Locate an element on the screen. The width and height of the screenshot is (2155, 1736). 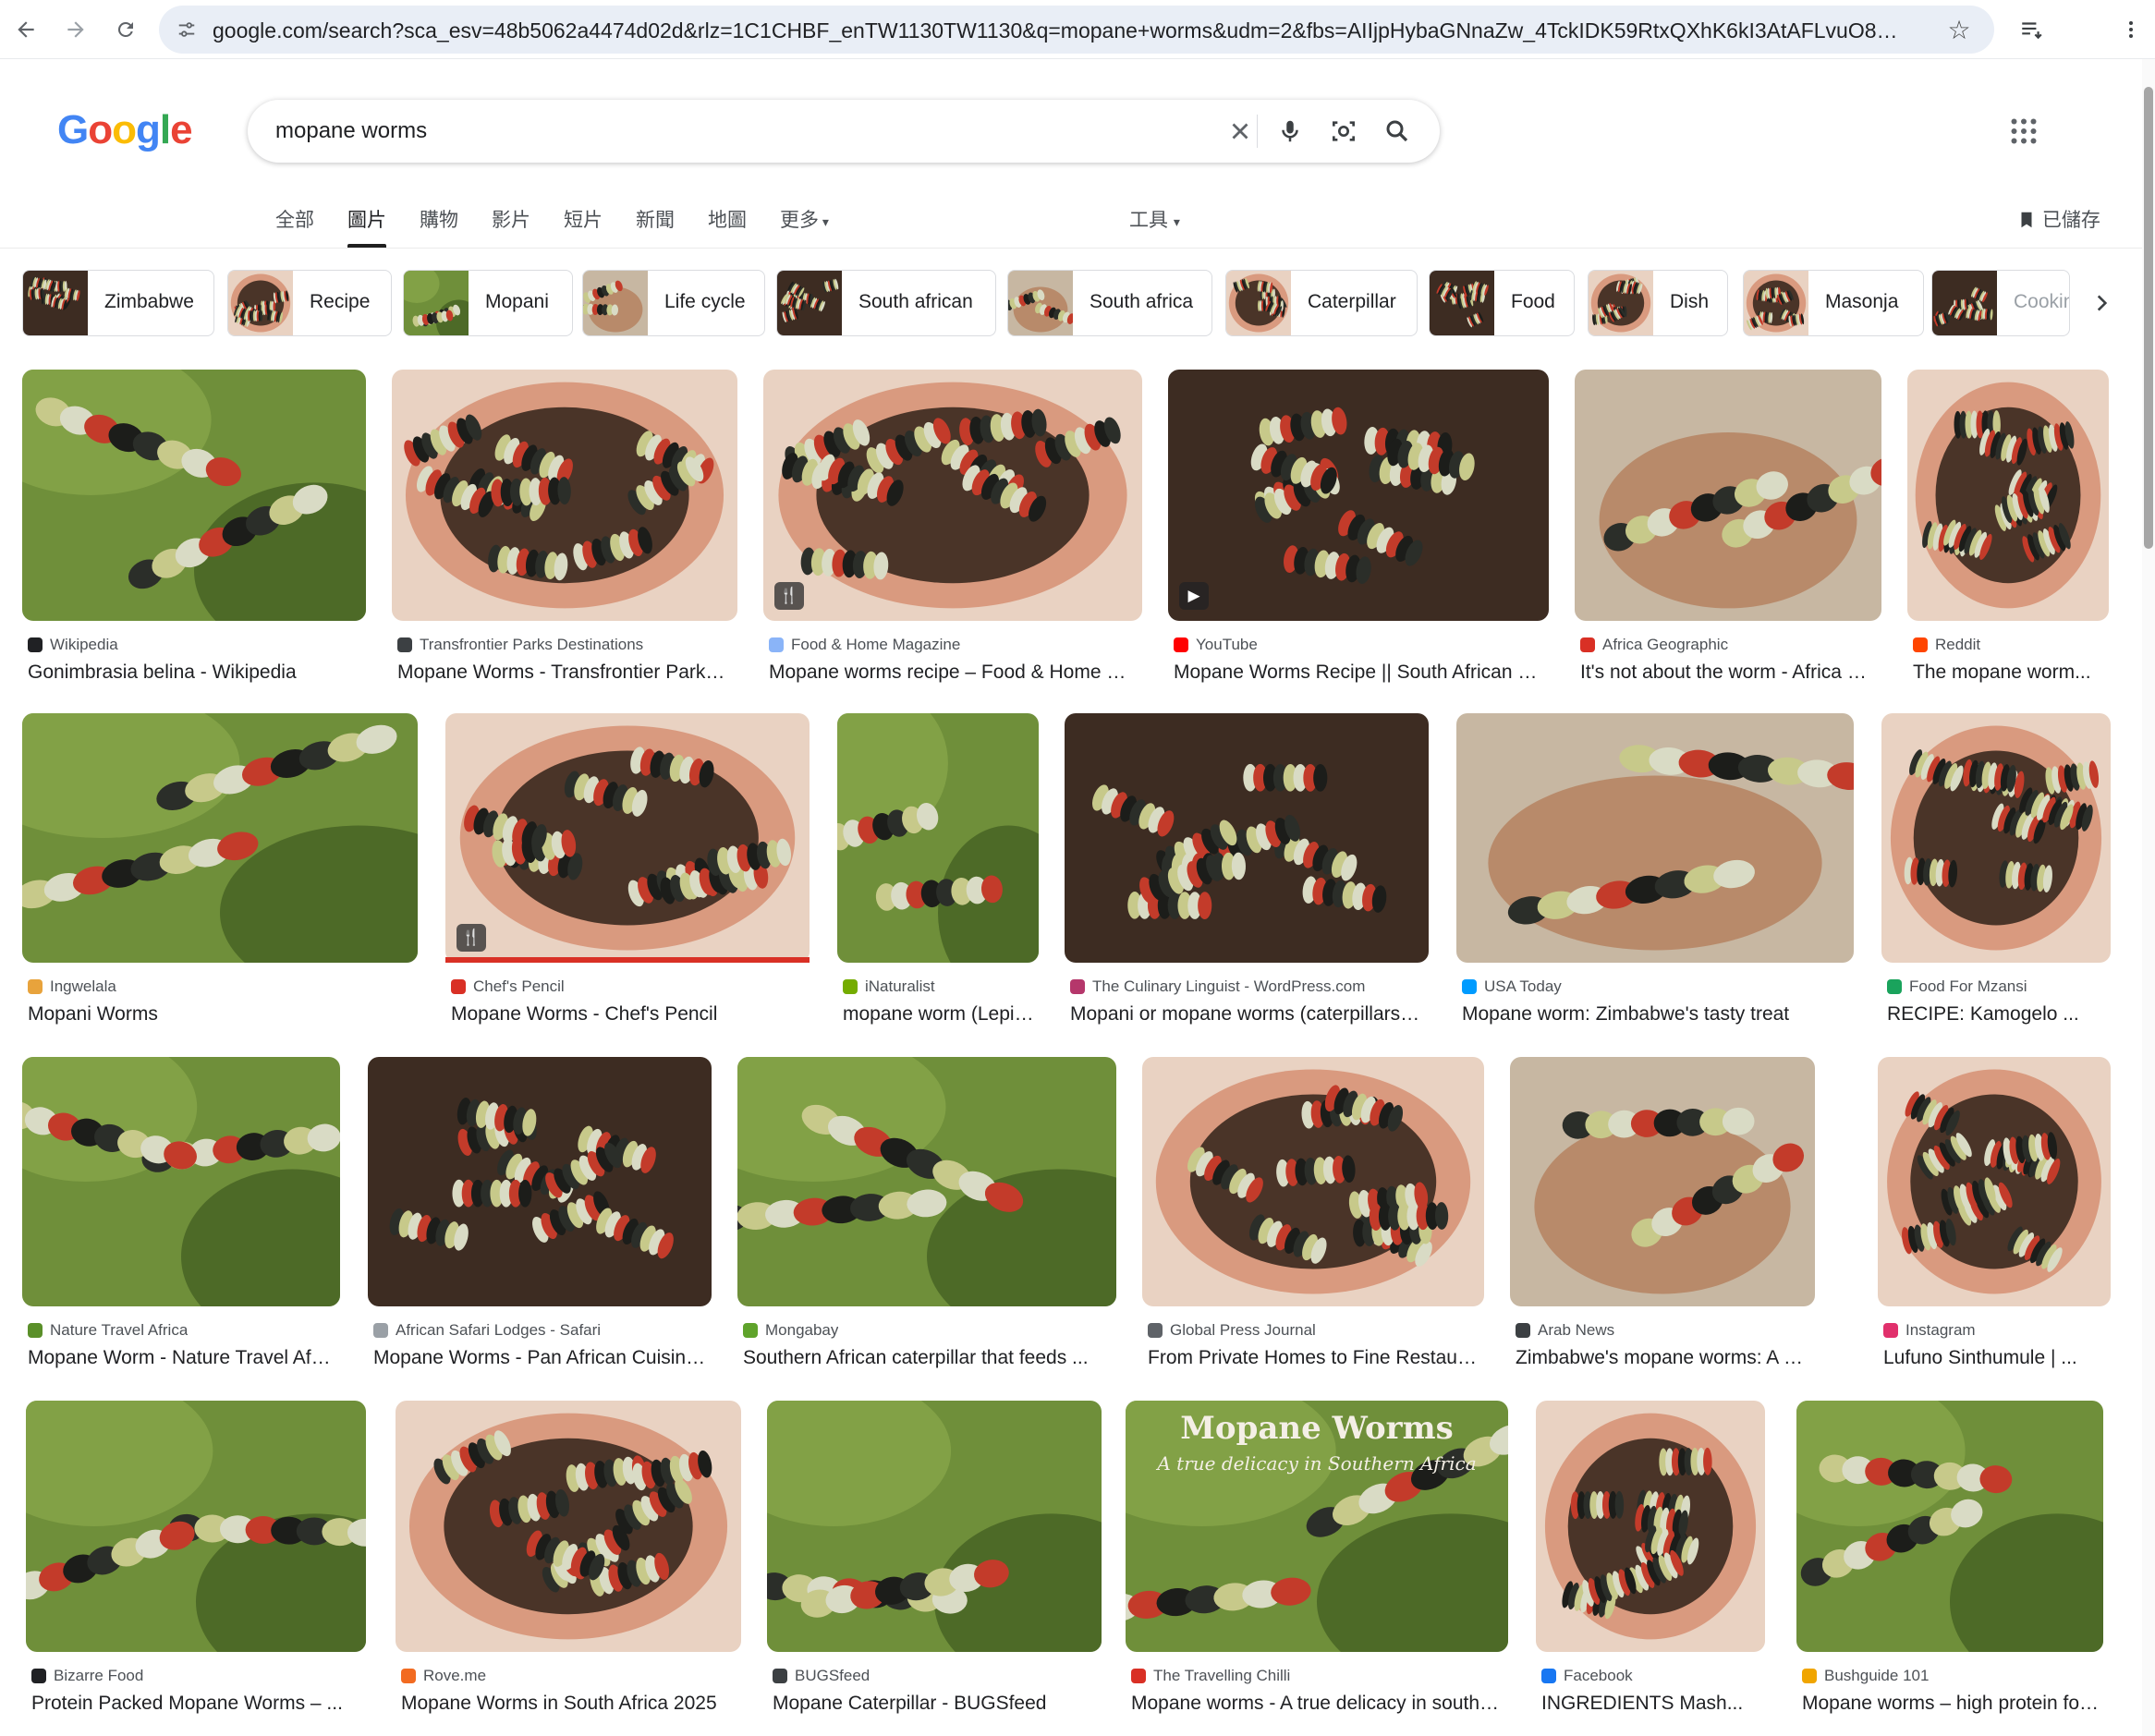
chip-south-africa: South africa is located at coordinates (1109, 303).